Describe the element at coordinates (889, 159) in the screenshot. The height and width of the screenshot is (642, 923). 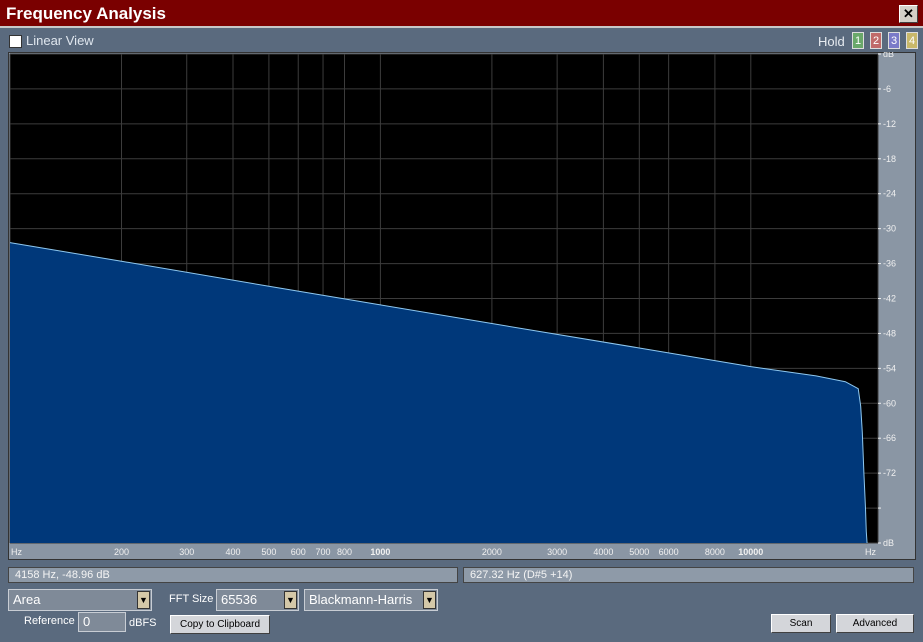
I see `y-tick-label: -18` at that location.